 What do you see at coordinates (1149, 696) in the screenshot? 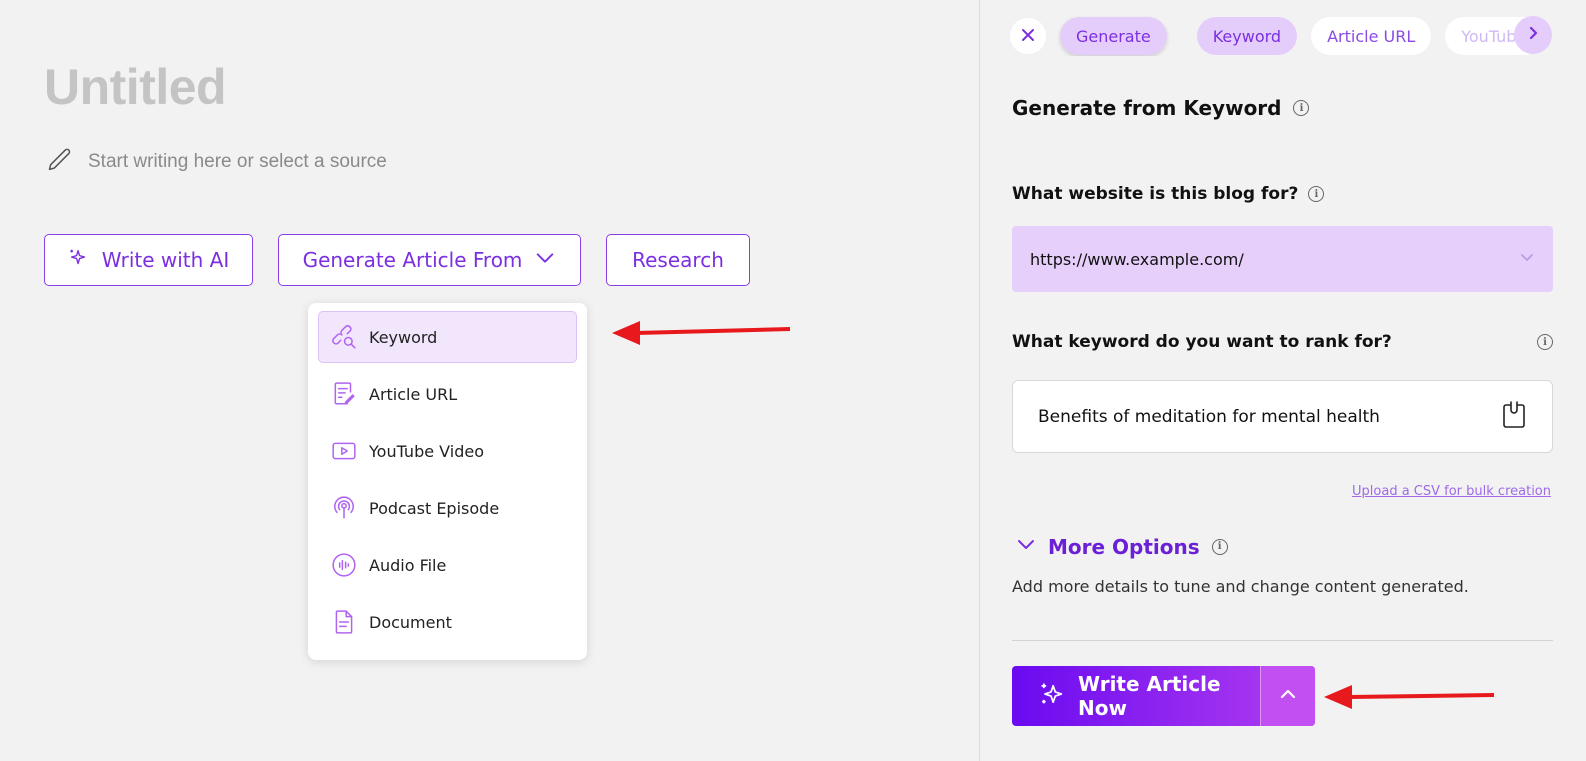
I see `write-article-now-label: Write Article Now` at bounding box center [1149, 696].